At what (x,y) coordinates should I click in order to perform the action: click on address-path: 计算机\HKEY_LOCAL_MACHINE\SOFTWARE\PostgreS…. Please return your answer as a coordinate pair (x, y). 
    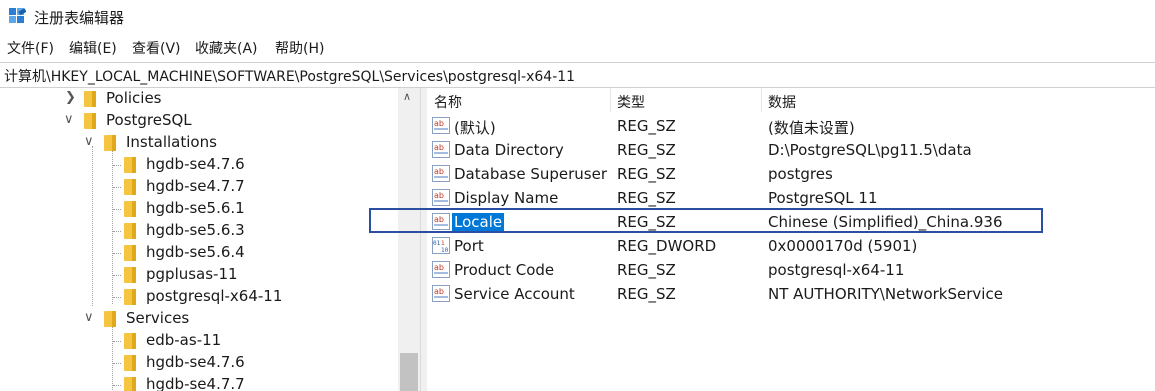
    Looking at the image, I should click on (289, 76).